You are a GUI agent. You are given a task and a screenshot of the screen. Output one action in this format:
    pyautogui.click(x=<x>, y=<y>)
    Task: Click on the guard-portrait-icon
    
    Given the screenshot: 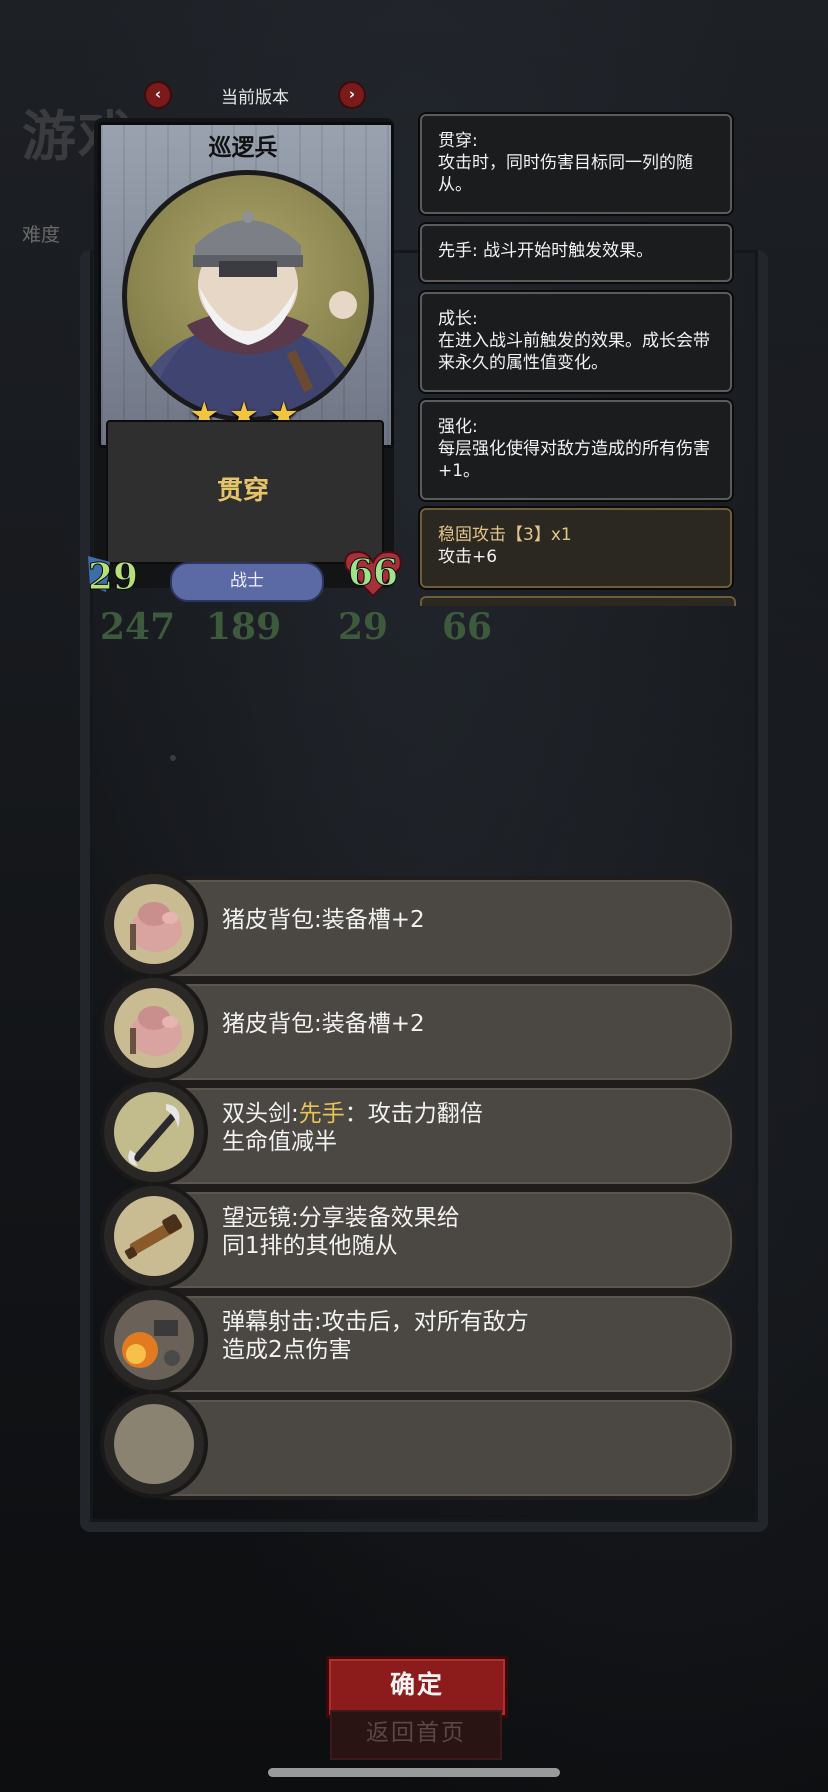 What is the action you would take?
    pyautogui.click(x=248, y=314)
    